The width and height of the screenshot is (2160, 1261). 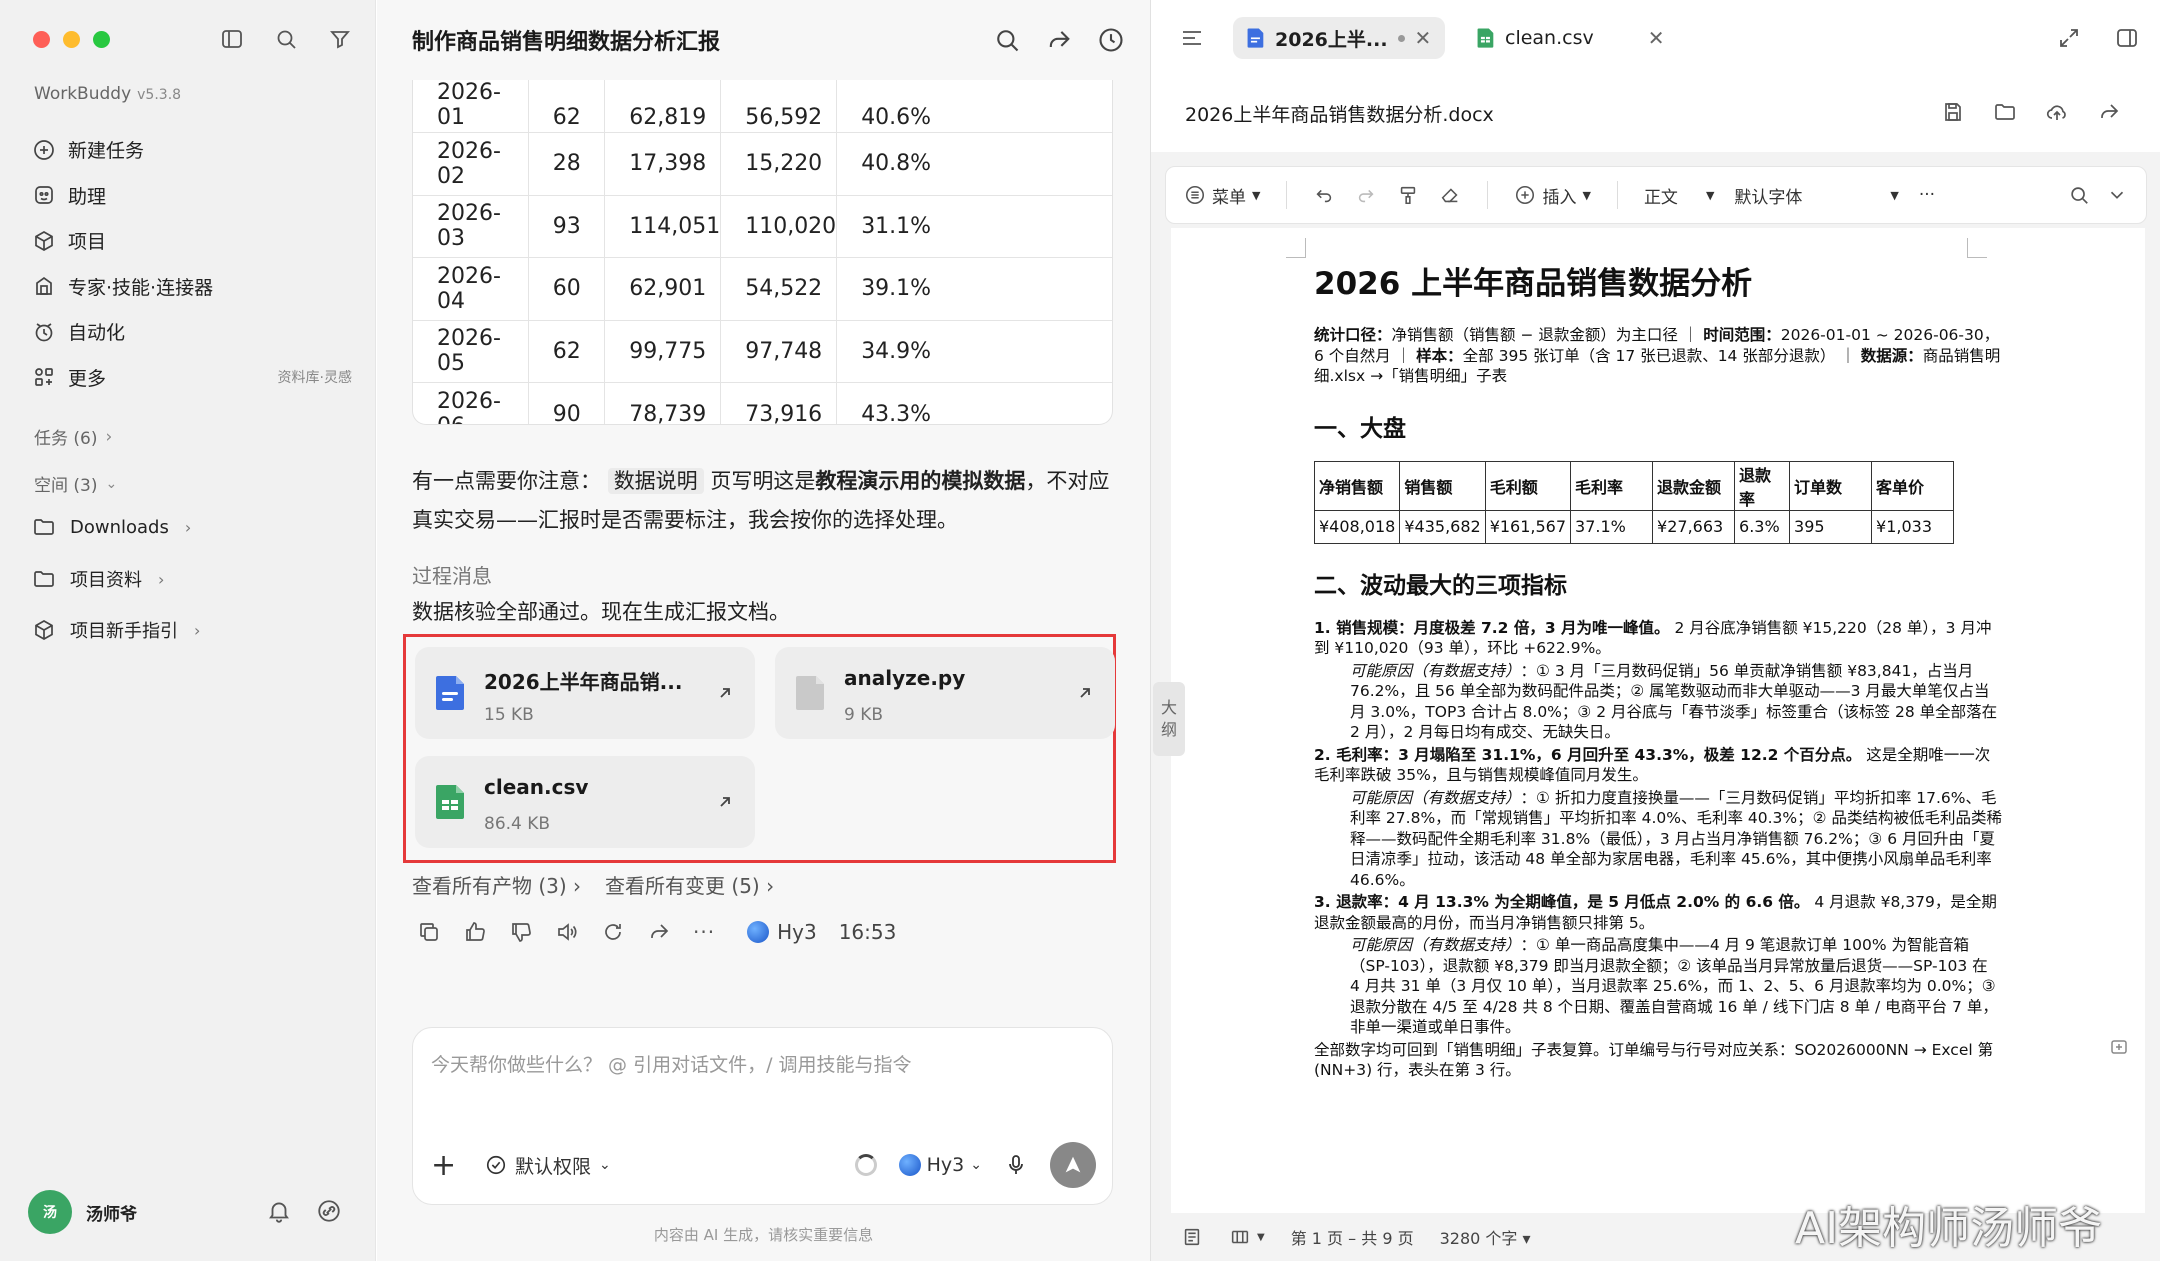 I want to click on file-size: 9 KB, so click(x=864, y=715).